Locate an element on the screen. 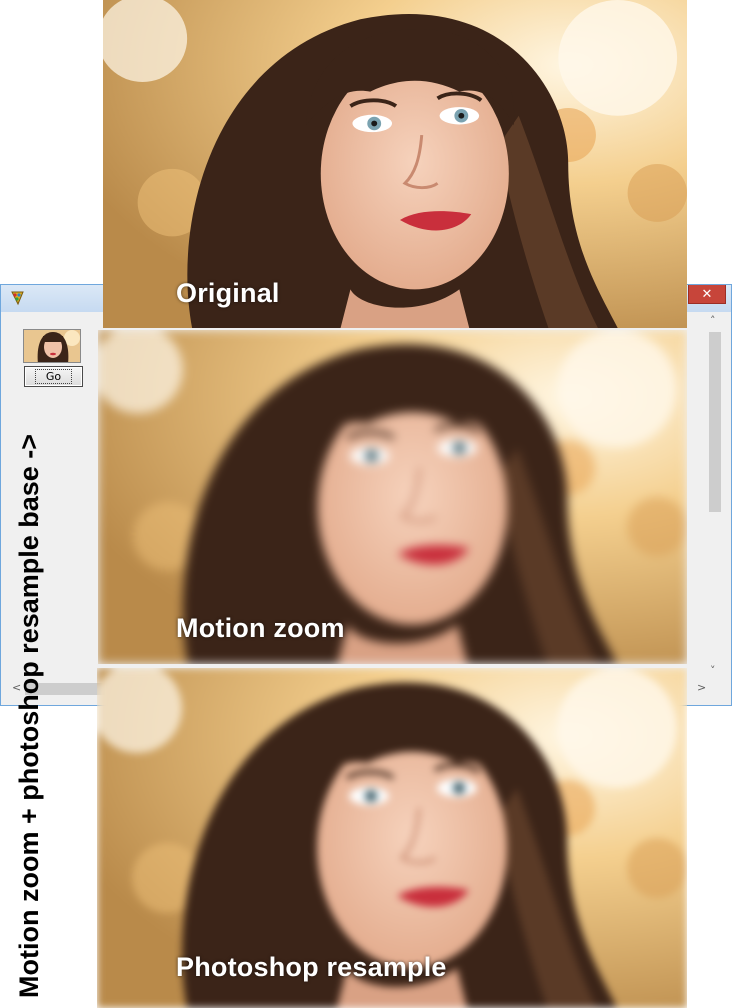 The height and width of the screenshot is (1008, 732). scroll-down-icon: ˅ is located at coordinates (713, 670).